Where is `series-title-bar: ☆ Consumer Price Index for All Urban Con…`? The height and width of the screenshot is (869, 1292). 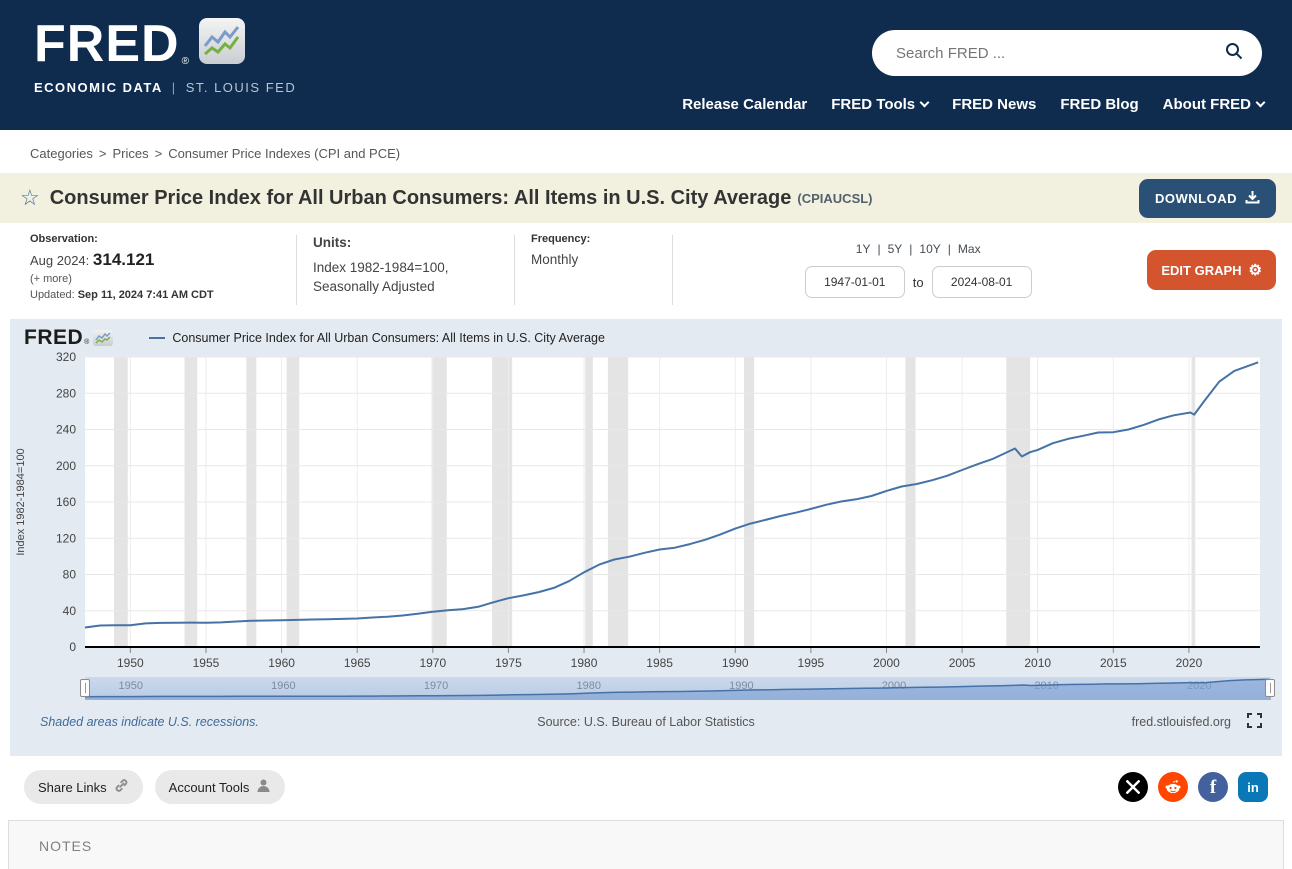 series-title-bar: ☆ Consumer Price Index for All Urban Con… is located at coordinates (646, 198).